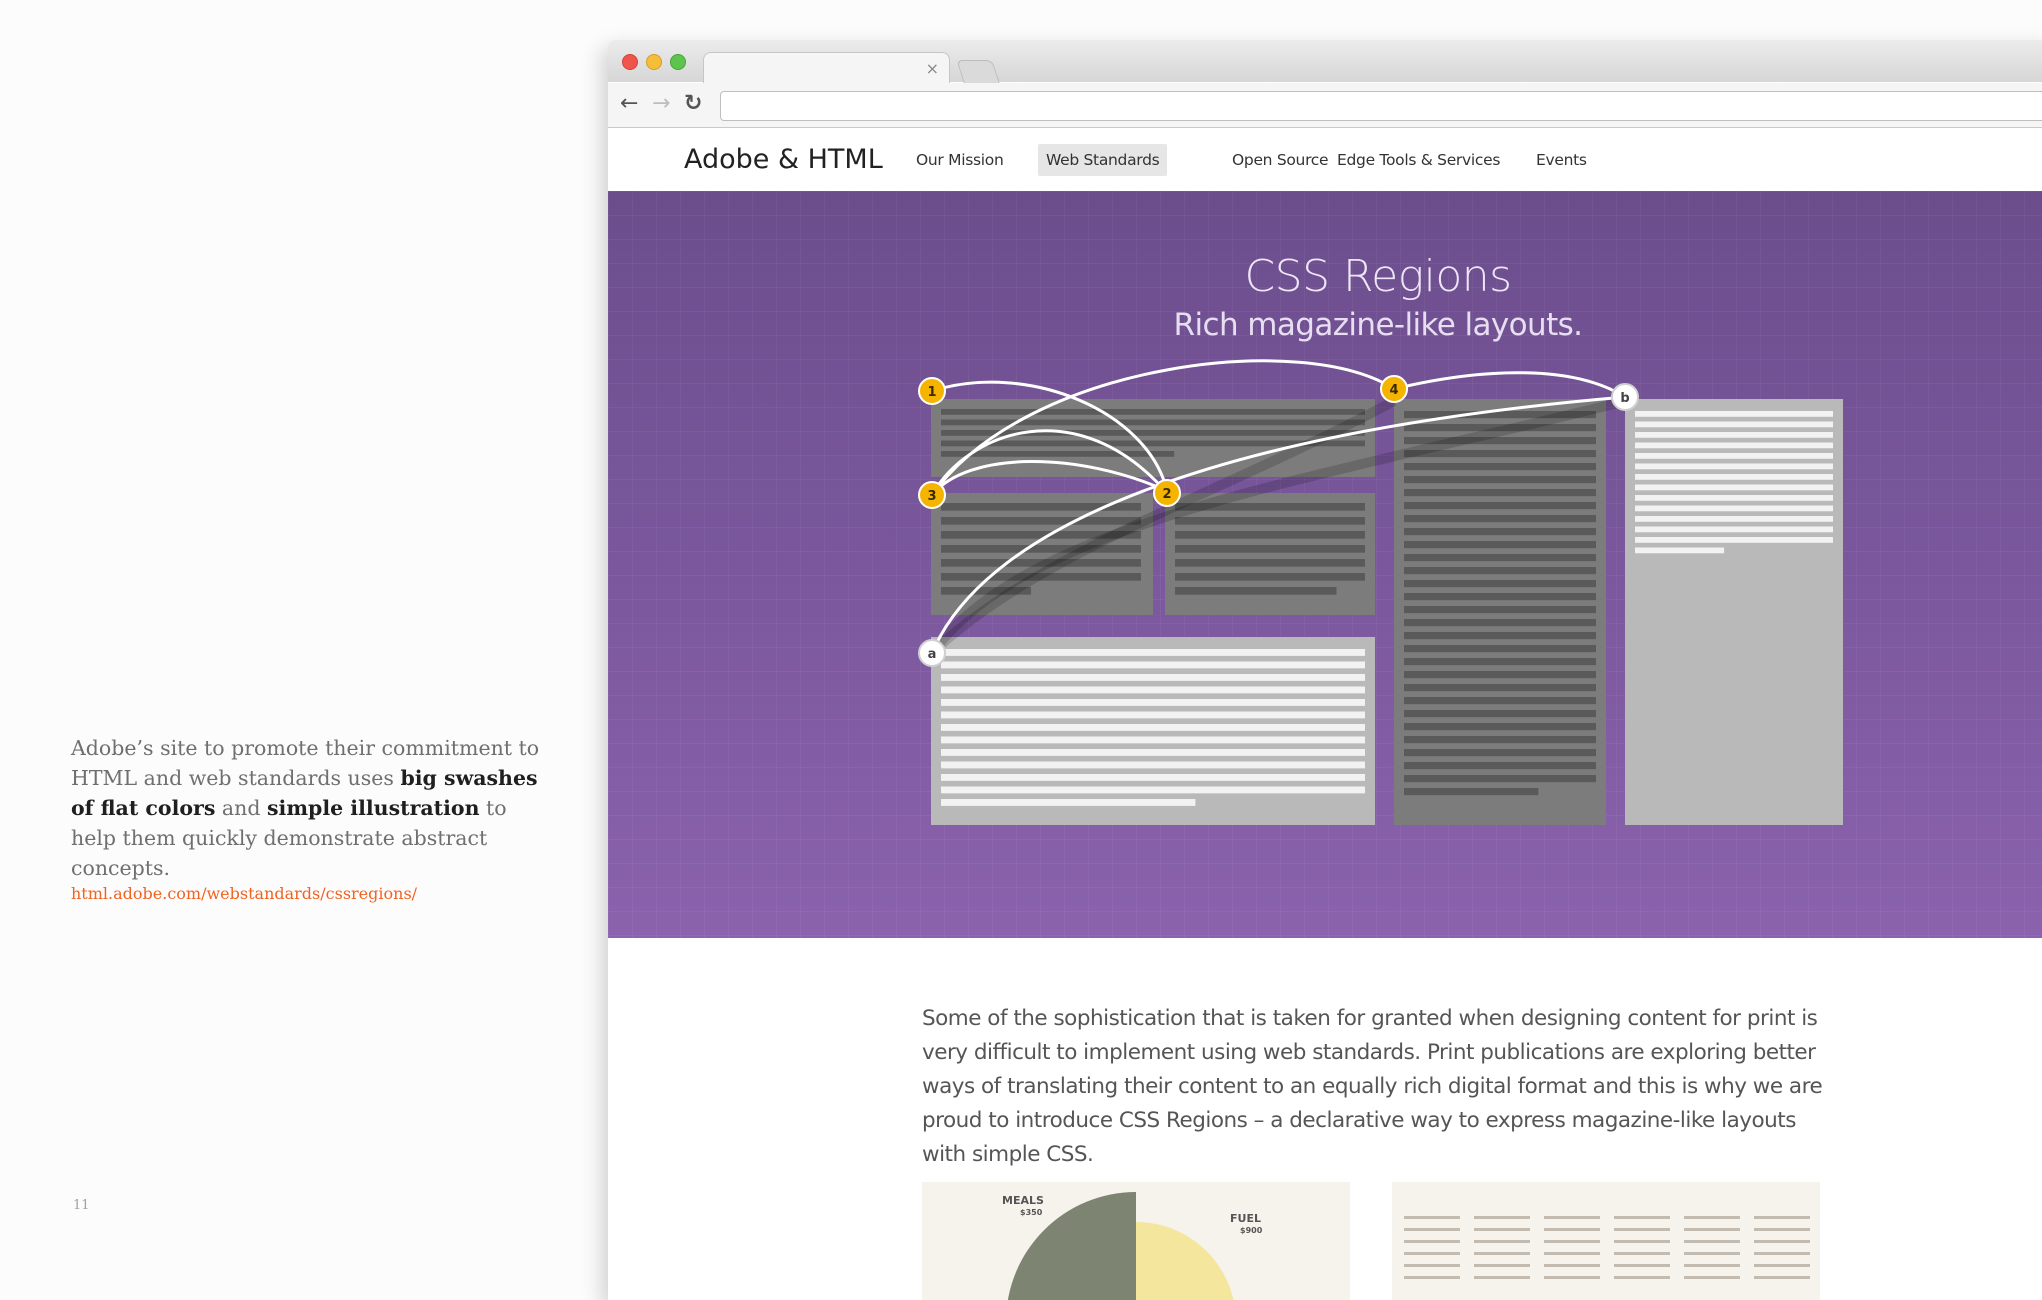  Describe the element at coordinates (629, 104) in the screenshot. I see `back-arrow-icon: ←` at that location.